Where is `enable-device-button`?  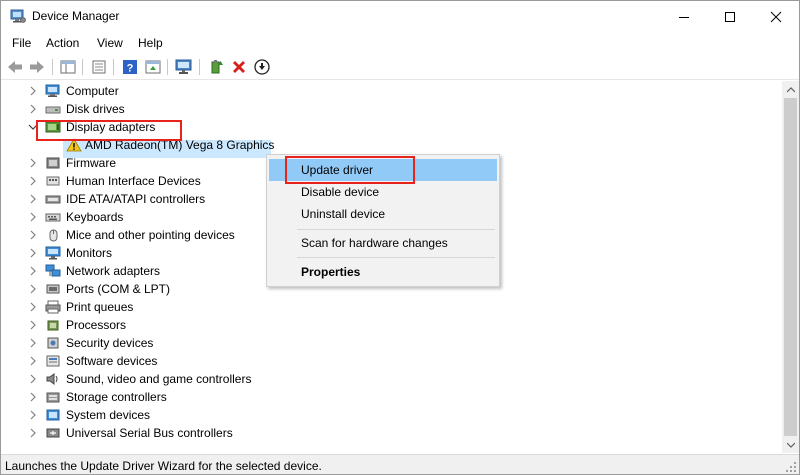 enable-device-button is located at coordinates (216, 67).